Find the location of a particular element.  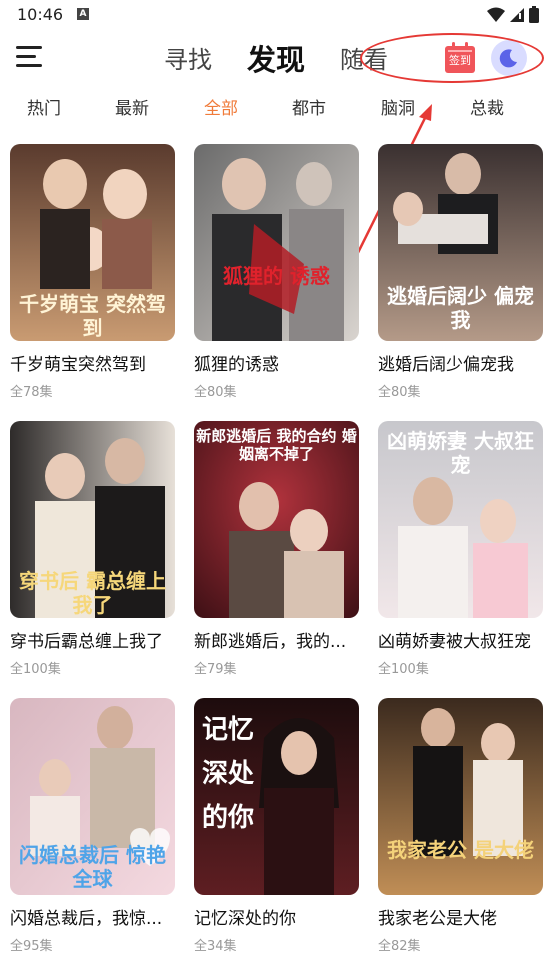

drama-poster: 新郎逃婚后 我的合约 婚姻离不掉了 is located at coordinates (276, 519).